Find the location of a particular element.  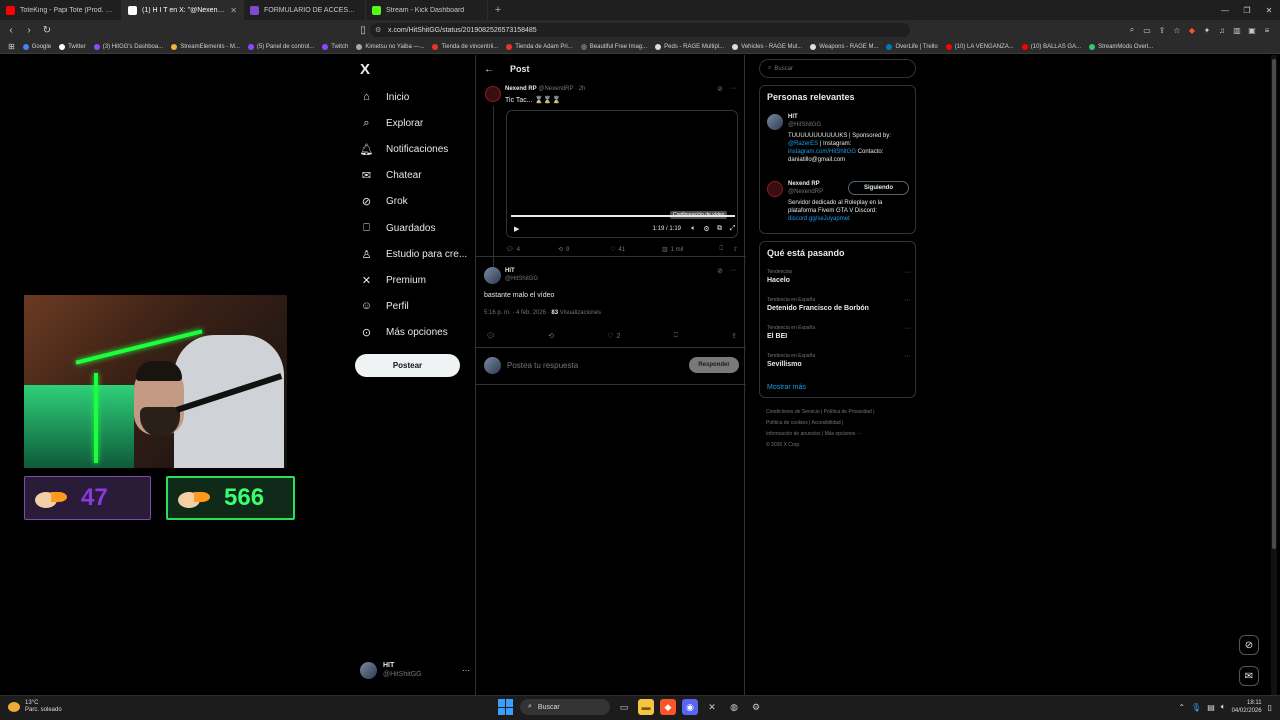

sidebar-icon: ▥ is located at coordinates (1237, 30).